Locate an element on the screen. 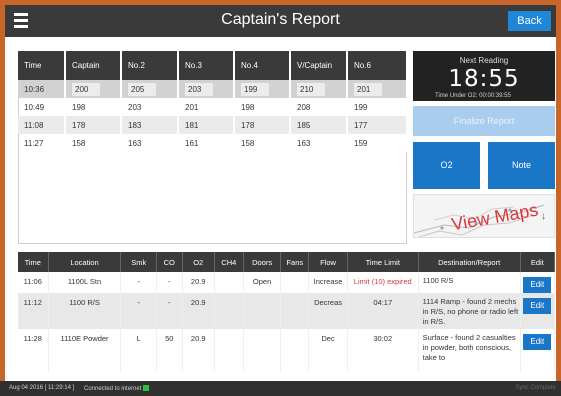  table-cell: Decreas is located at coordinates (328, 311).